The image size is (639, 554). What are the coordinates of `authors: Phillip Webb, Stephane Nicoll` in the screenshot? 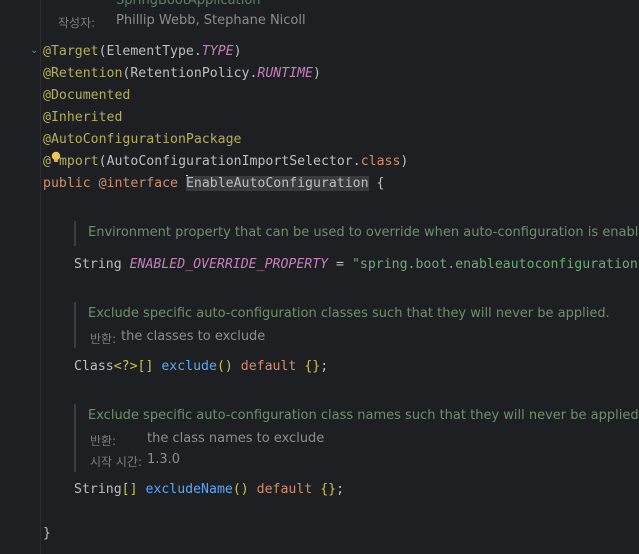 It's located at (211, 20).